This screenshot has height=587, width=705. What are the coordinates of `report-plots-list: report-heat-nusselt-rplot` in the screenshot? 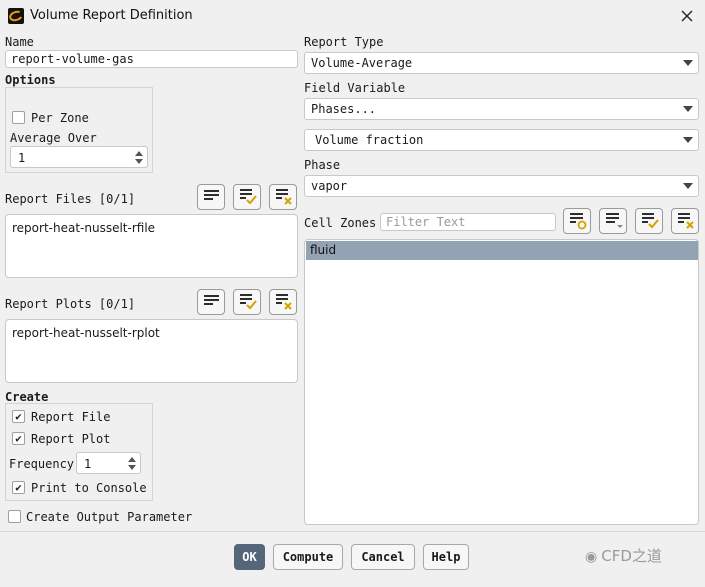 It's located at (151, 351).